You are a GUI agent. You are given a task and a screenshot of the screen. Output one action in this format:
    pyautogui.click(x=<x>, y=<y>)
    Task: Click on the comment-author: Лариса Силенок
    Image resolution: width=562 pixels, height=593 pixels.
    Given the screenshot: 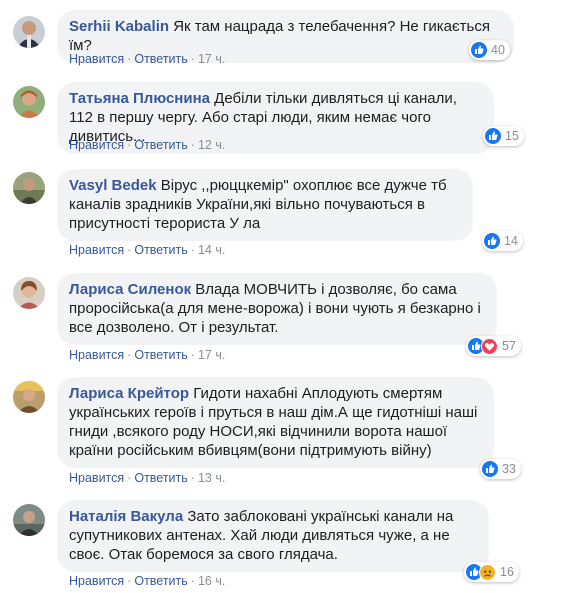 What is the action you would take?
    pyautogui.click(x=130, y=289)
    